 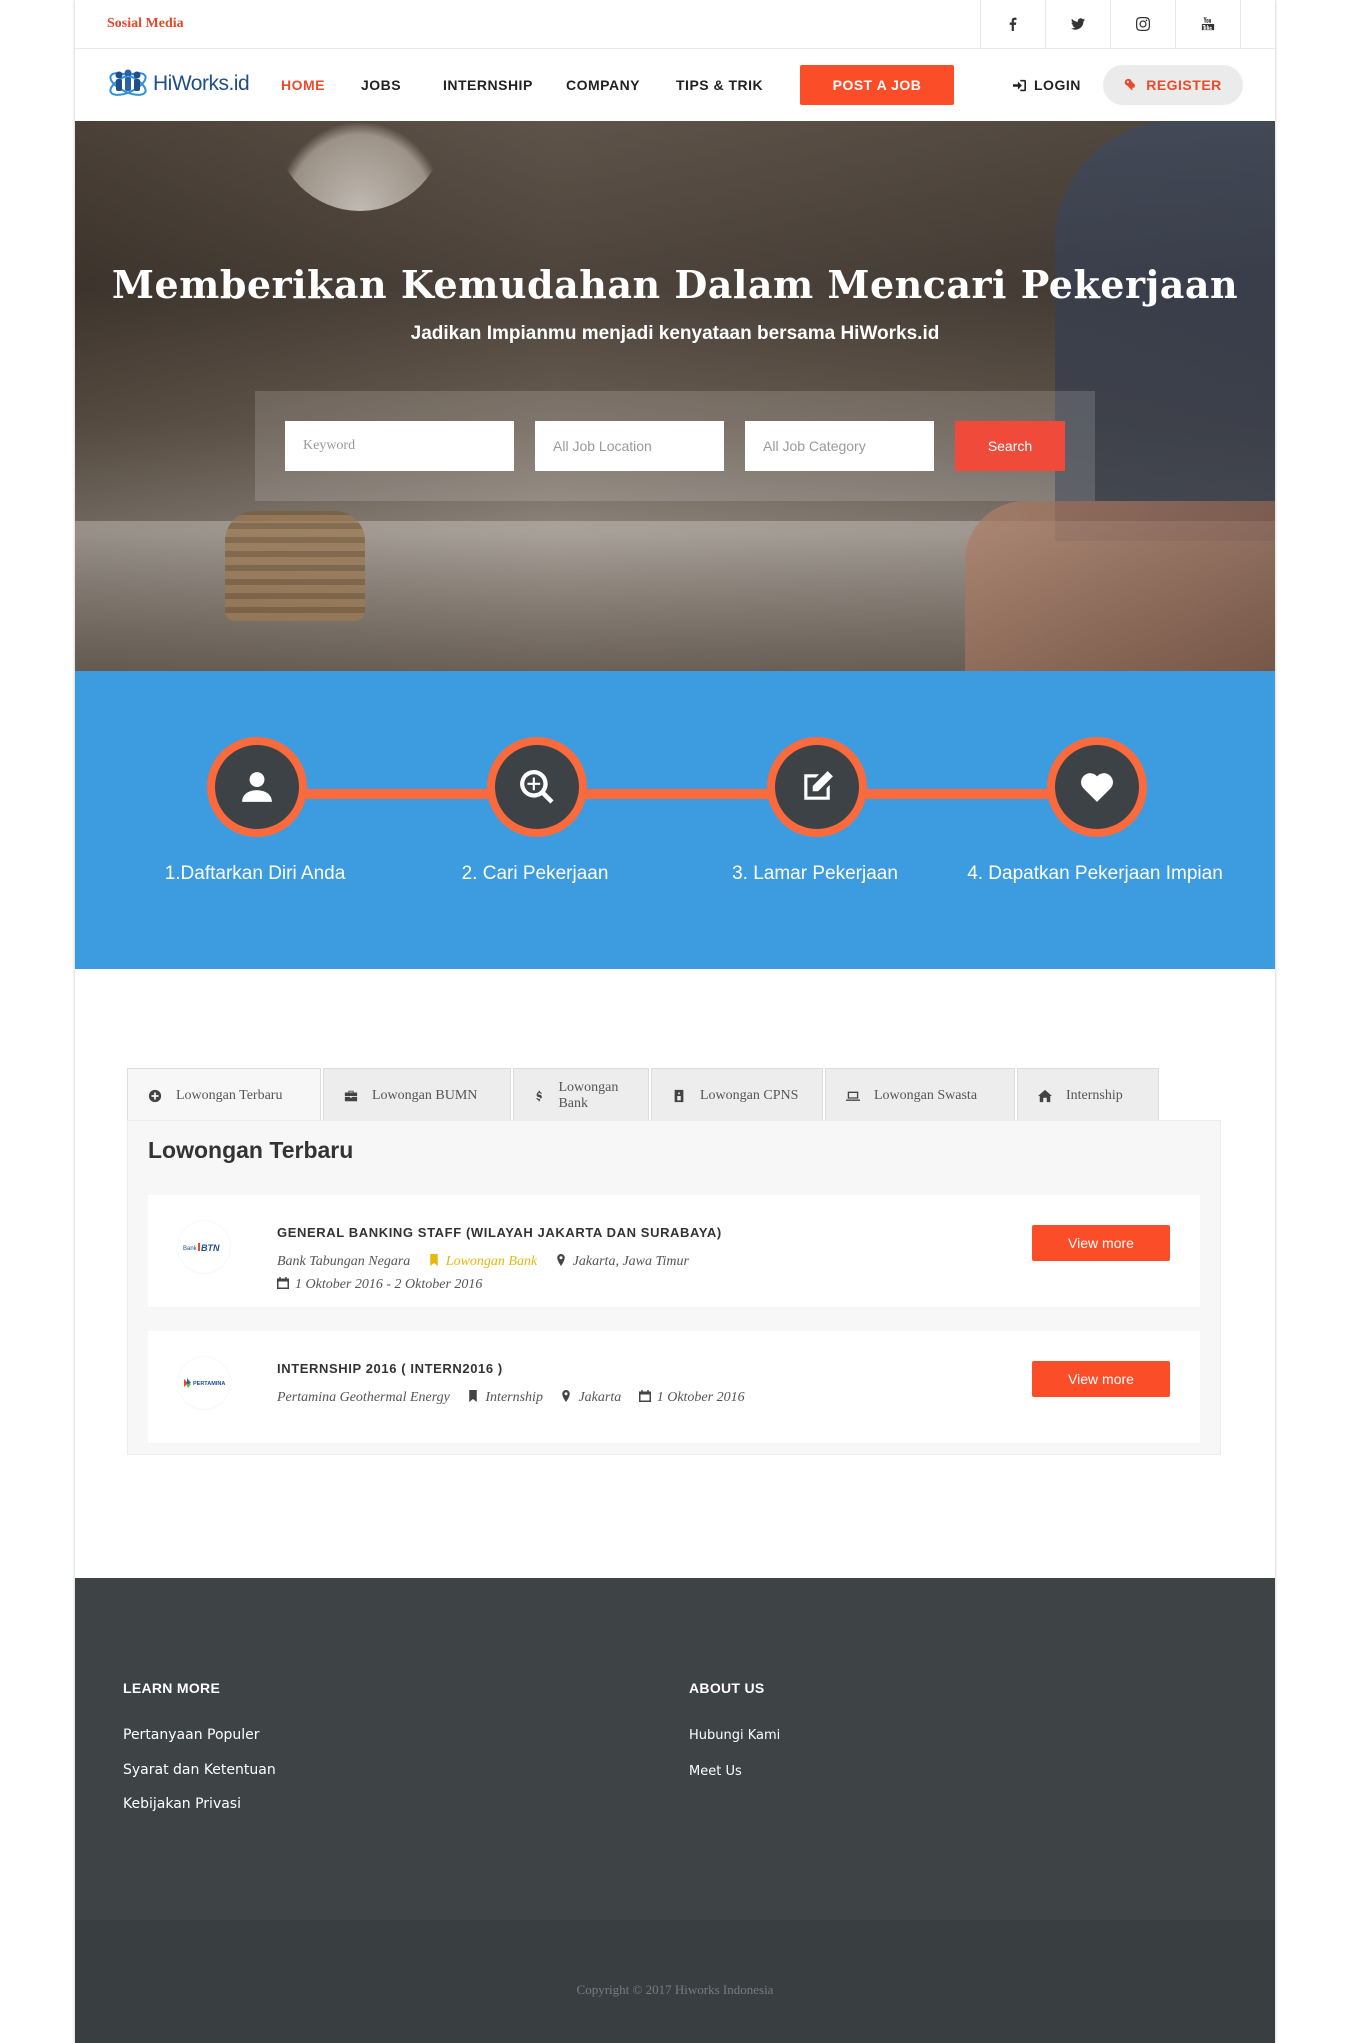 I want to click on job-date-label: 1 Oktober 2016, so click(x=700, y=1397).